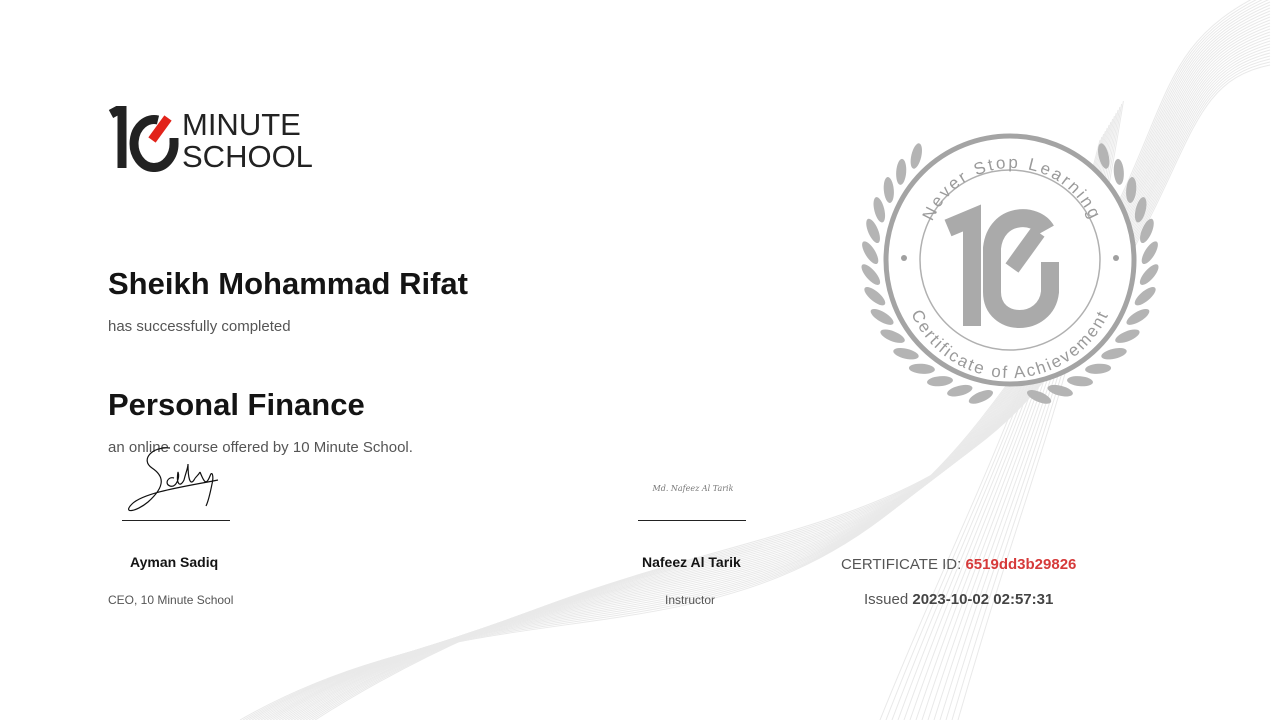  I want to click on signature-nafeez-al-tarik: Md. Nafeez Al Tarik, so click(693, 488).